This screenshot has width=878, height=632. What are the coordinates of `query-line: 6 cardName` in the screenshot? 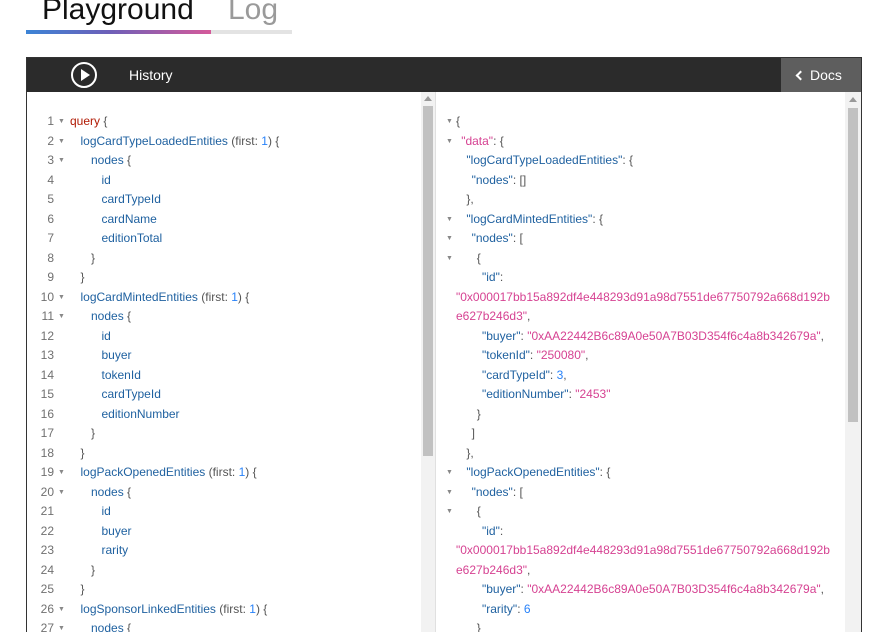 It's located at (231, 220).